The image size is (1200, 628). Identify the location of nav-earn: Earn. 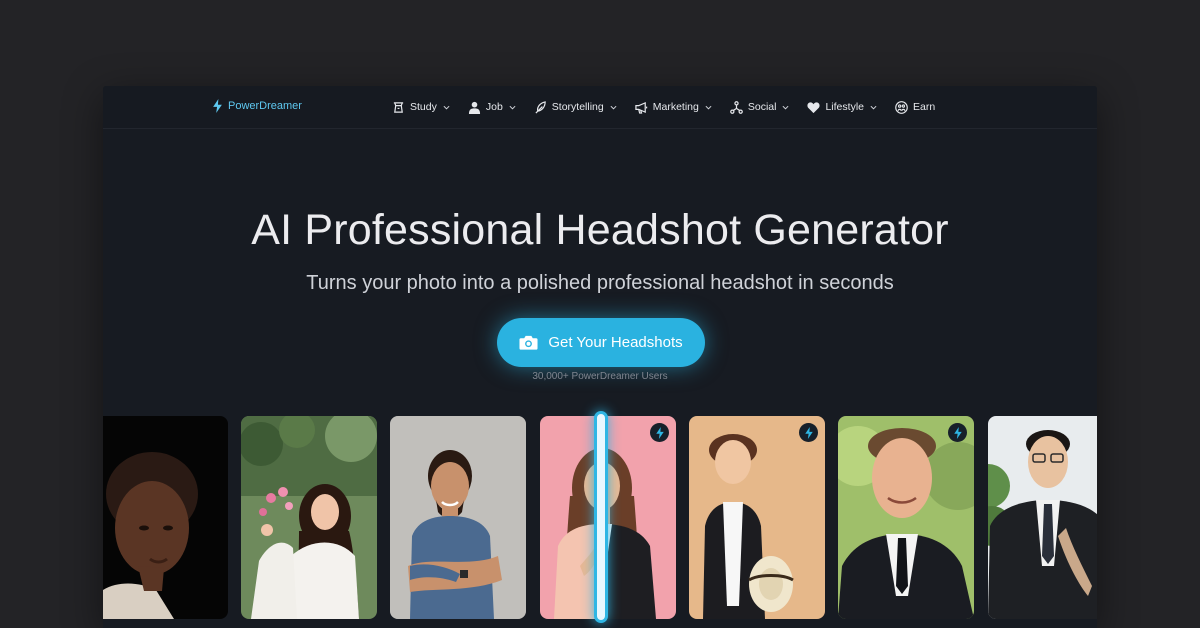
(915, 107).